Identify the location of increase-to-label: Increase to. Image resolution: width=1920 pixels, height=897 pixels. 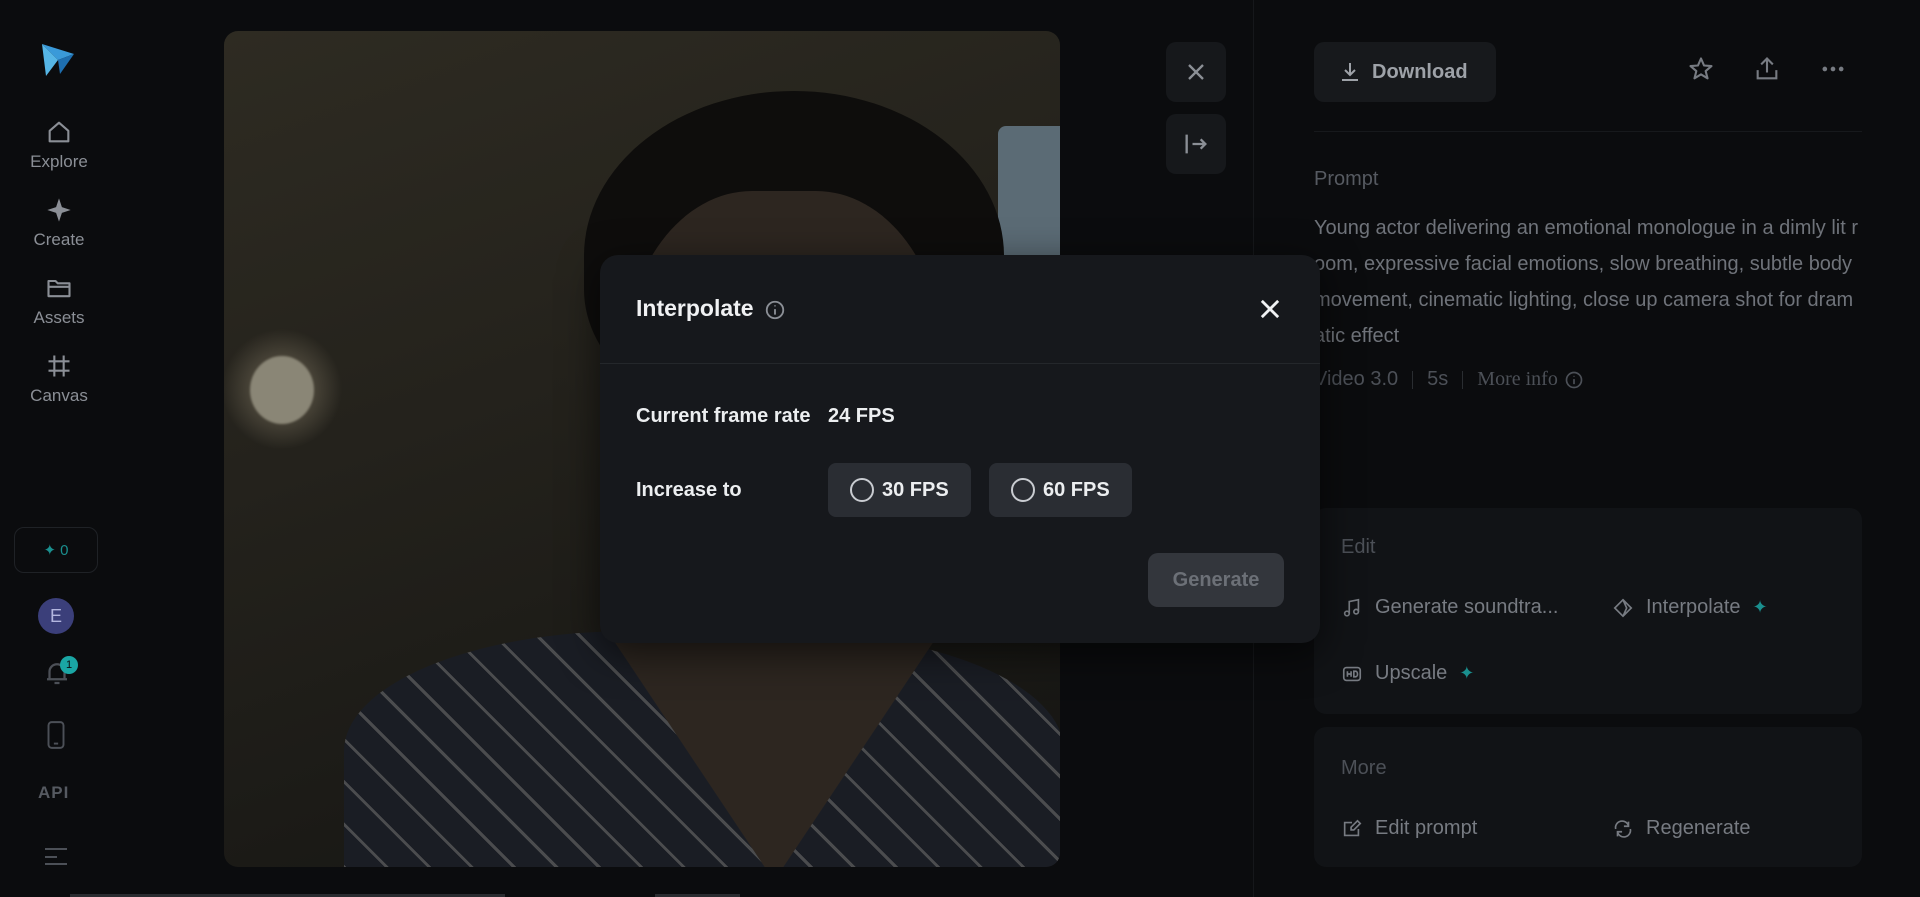
(689, 490).